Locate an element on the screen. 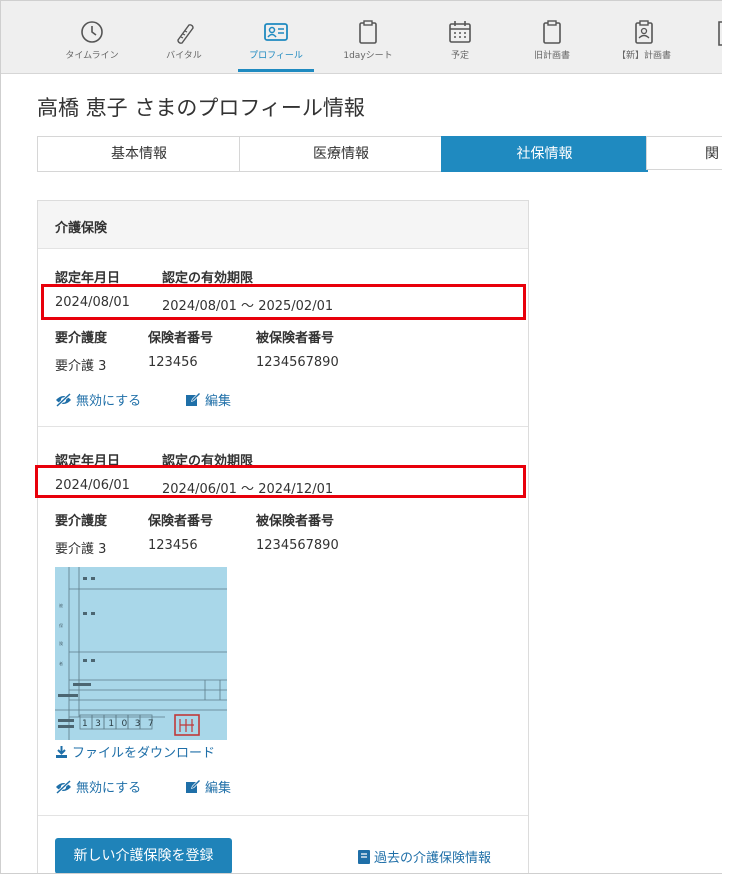 This screenshot has width=739, height=890. svg-text: 険 is located at coordinates (61, 643).